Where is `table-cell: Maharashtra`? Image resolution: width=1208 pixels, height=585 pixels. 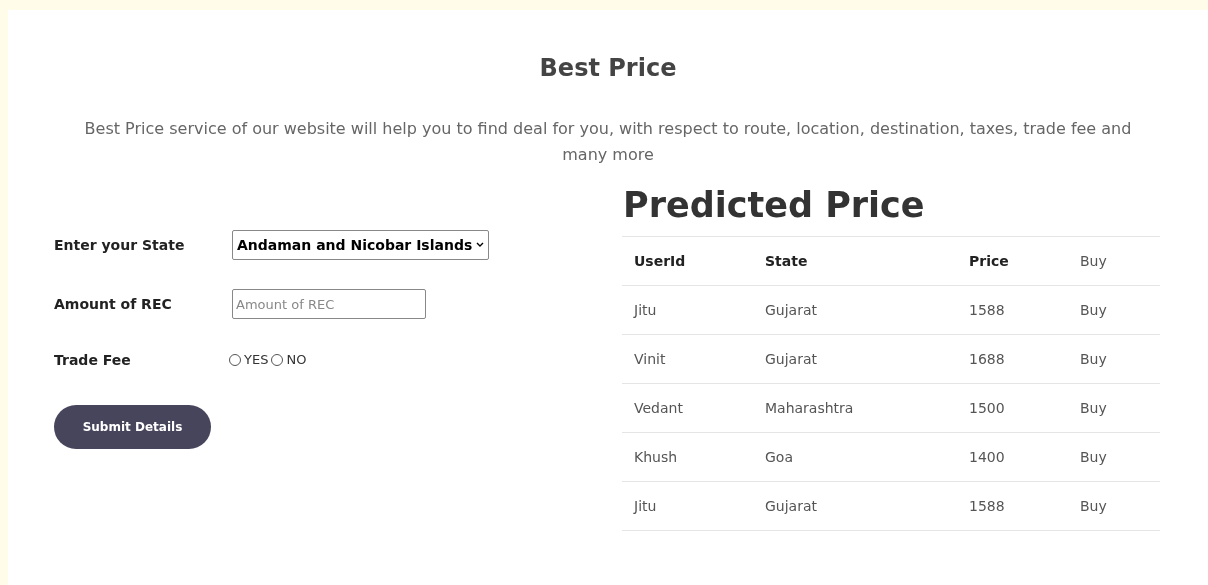 table-cell: Maharashtra is located at coordinates (855, 408).